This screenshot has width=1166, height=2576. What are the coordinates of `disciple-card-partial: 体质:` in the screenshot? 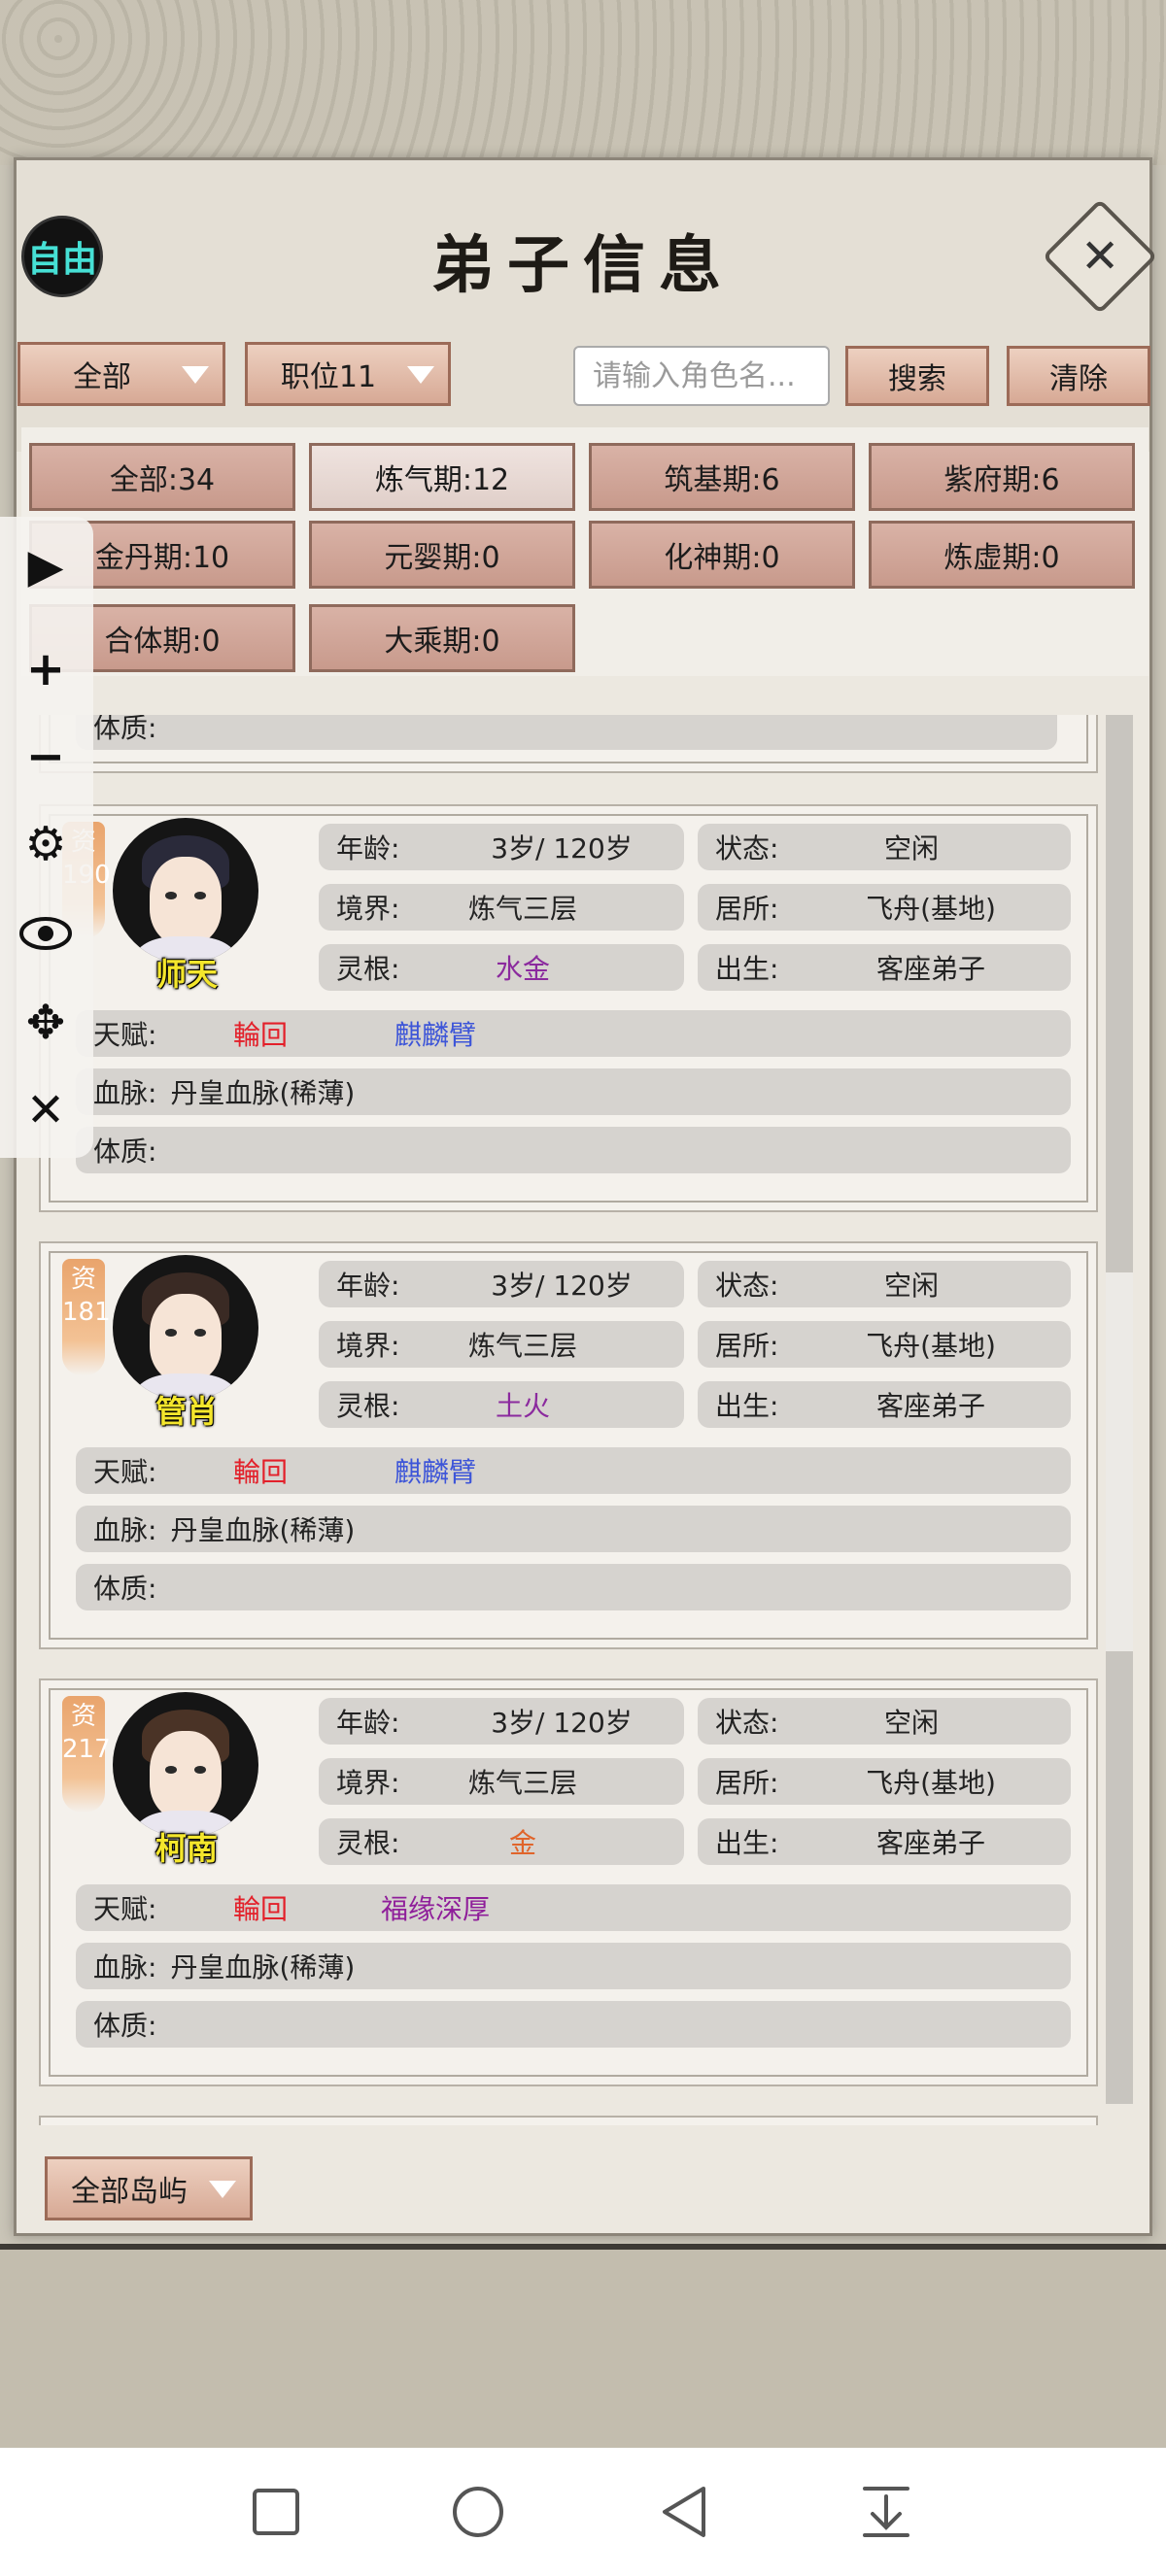 It's located at (568, 744).